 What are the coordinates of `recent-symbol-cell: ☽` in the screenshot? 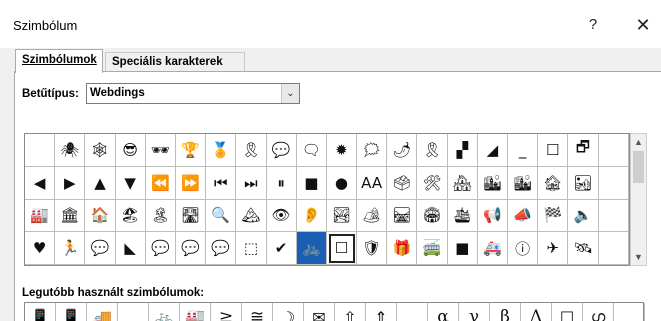 It's located at (288, 312).